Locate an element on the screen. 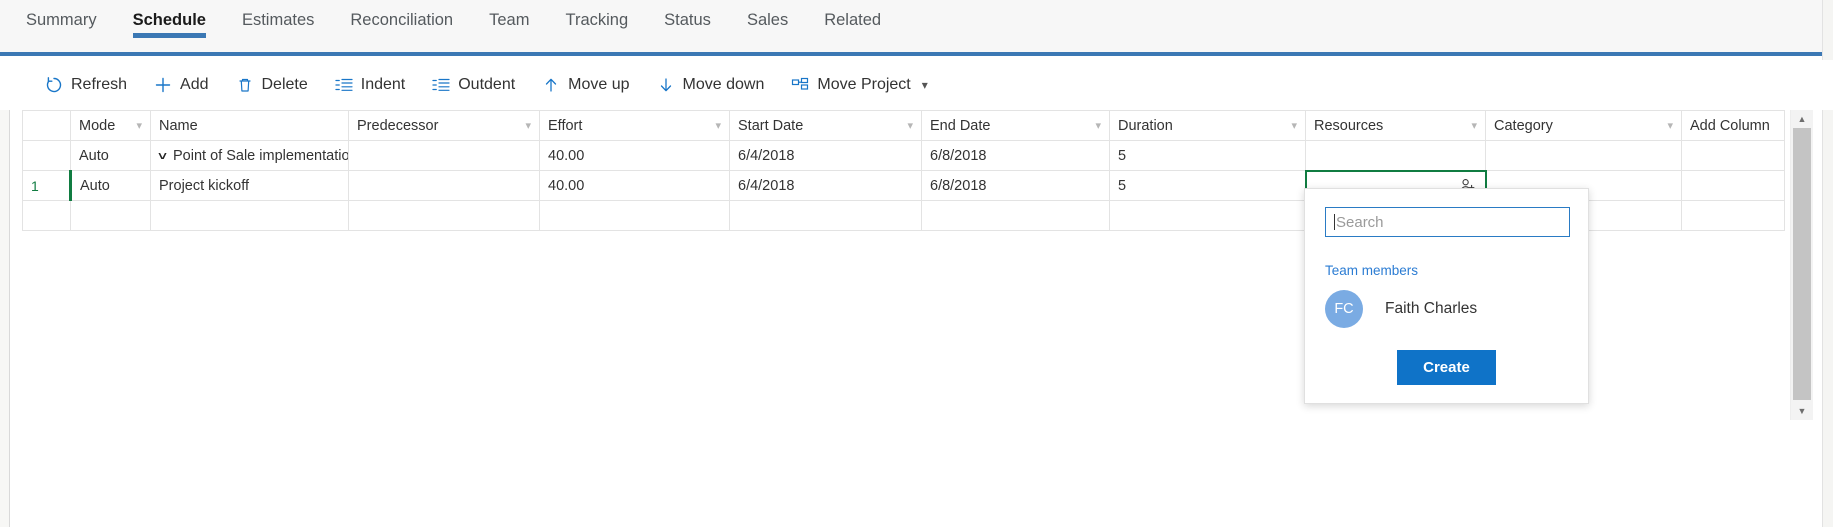 This screenshot has width=1833, height=527. tab-team: Team is located at coordinates (509, 26).